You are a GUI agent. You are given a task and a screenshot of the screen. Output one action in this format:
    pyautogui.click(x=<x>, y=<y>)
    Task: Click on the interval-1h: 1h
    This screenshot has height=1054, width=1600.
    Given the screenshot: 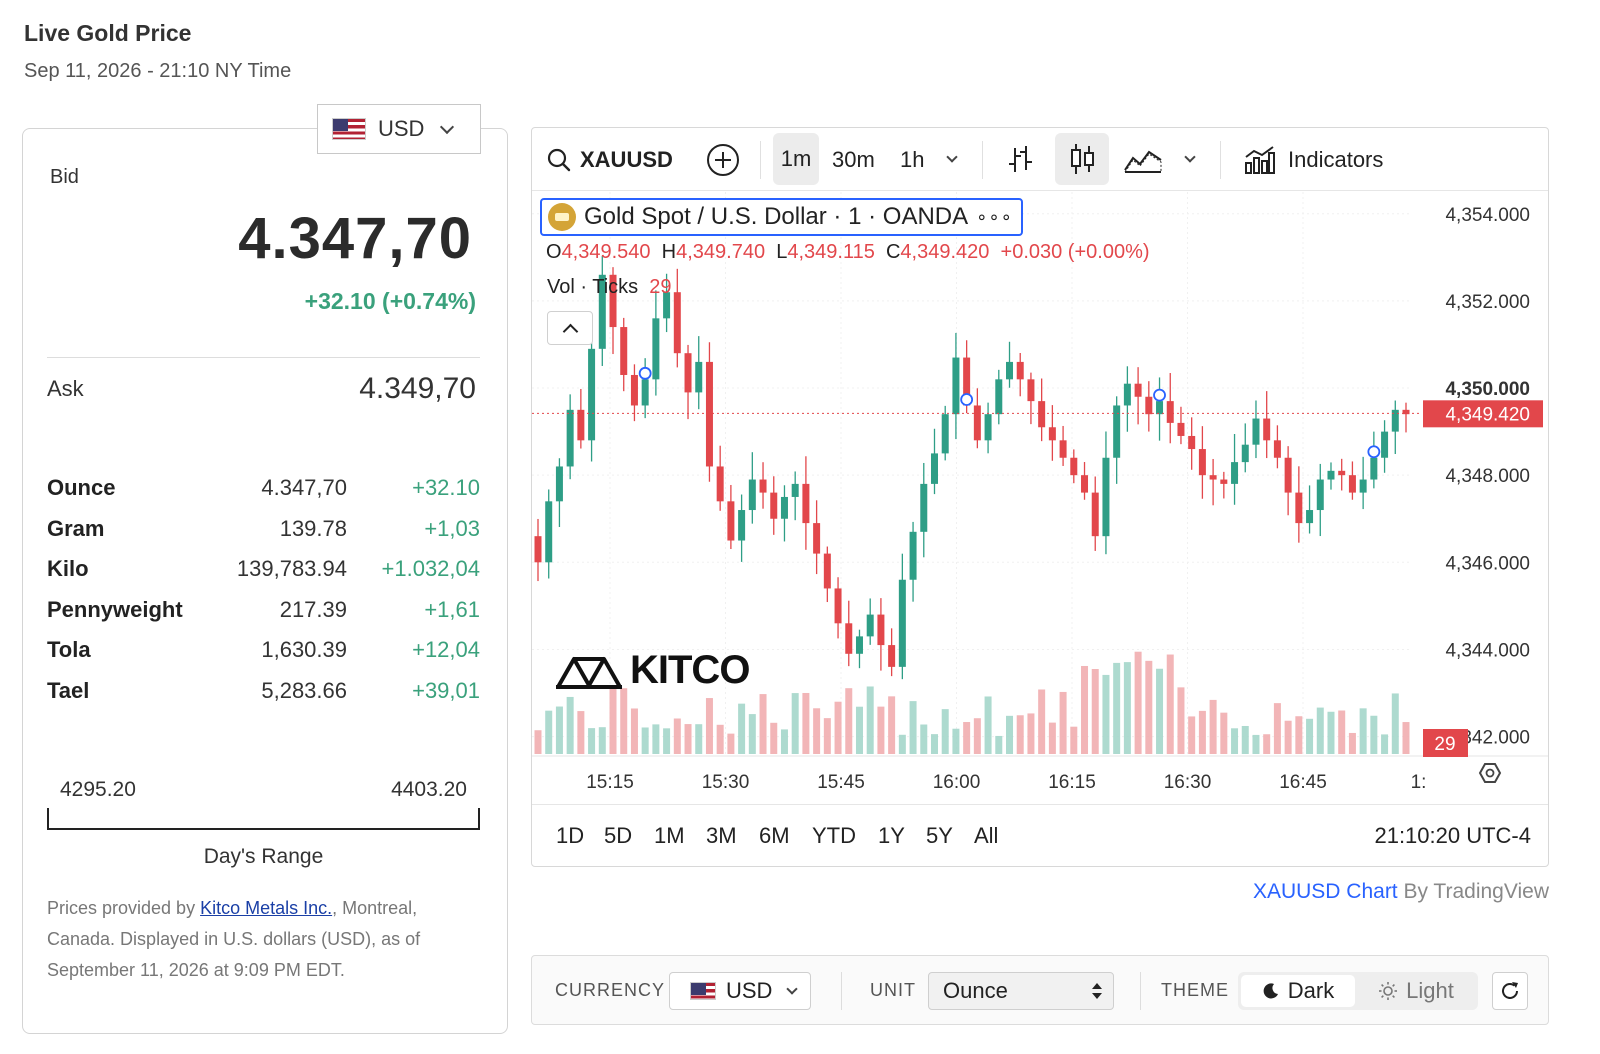 What is the action you would take?
    pyautogui.click(x=912, y=159)
    